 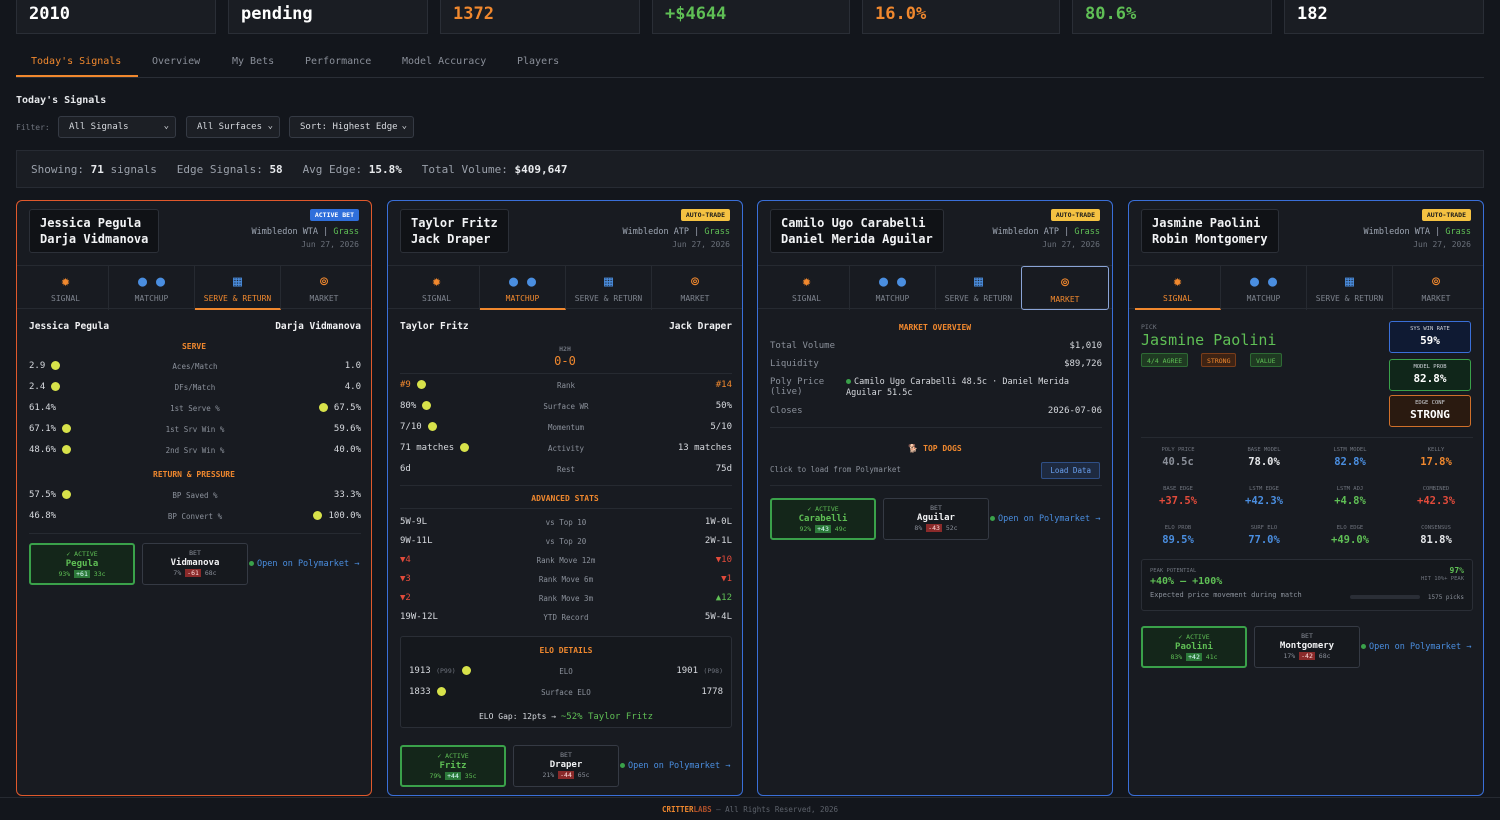 I want to click on brand-critter: CRITTER, so click(x=677, y=809).